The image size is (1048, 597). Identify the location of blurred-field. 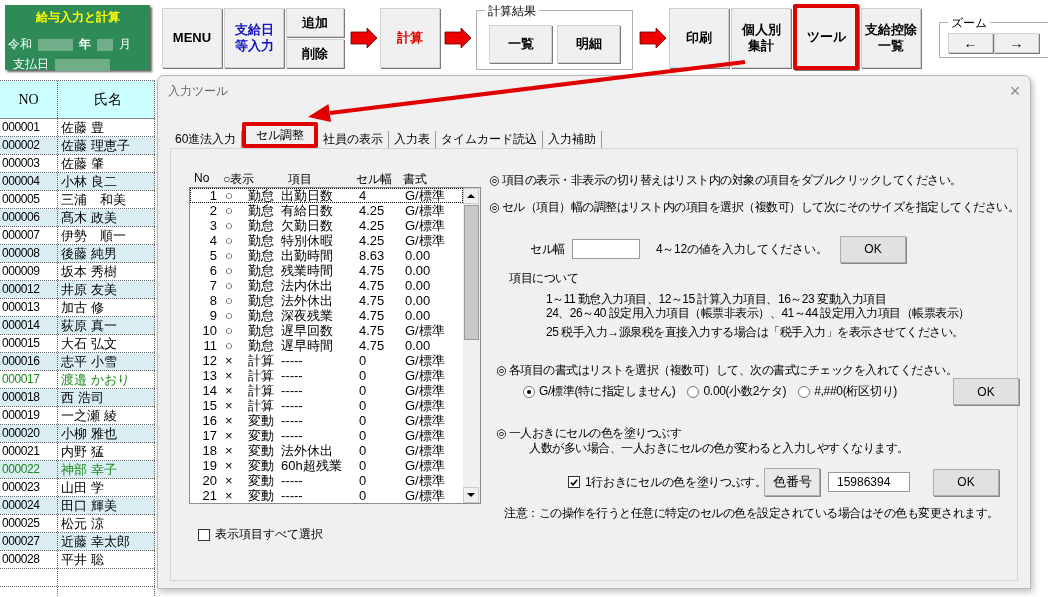
(82, 64).